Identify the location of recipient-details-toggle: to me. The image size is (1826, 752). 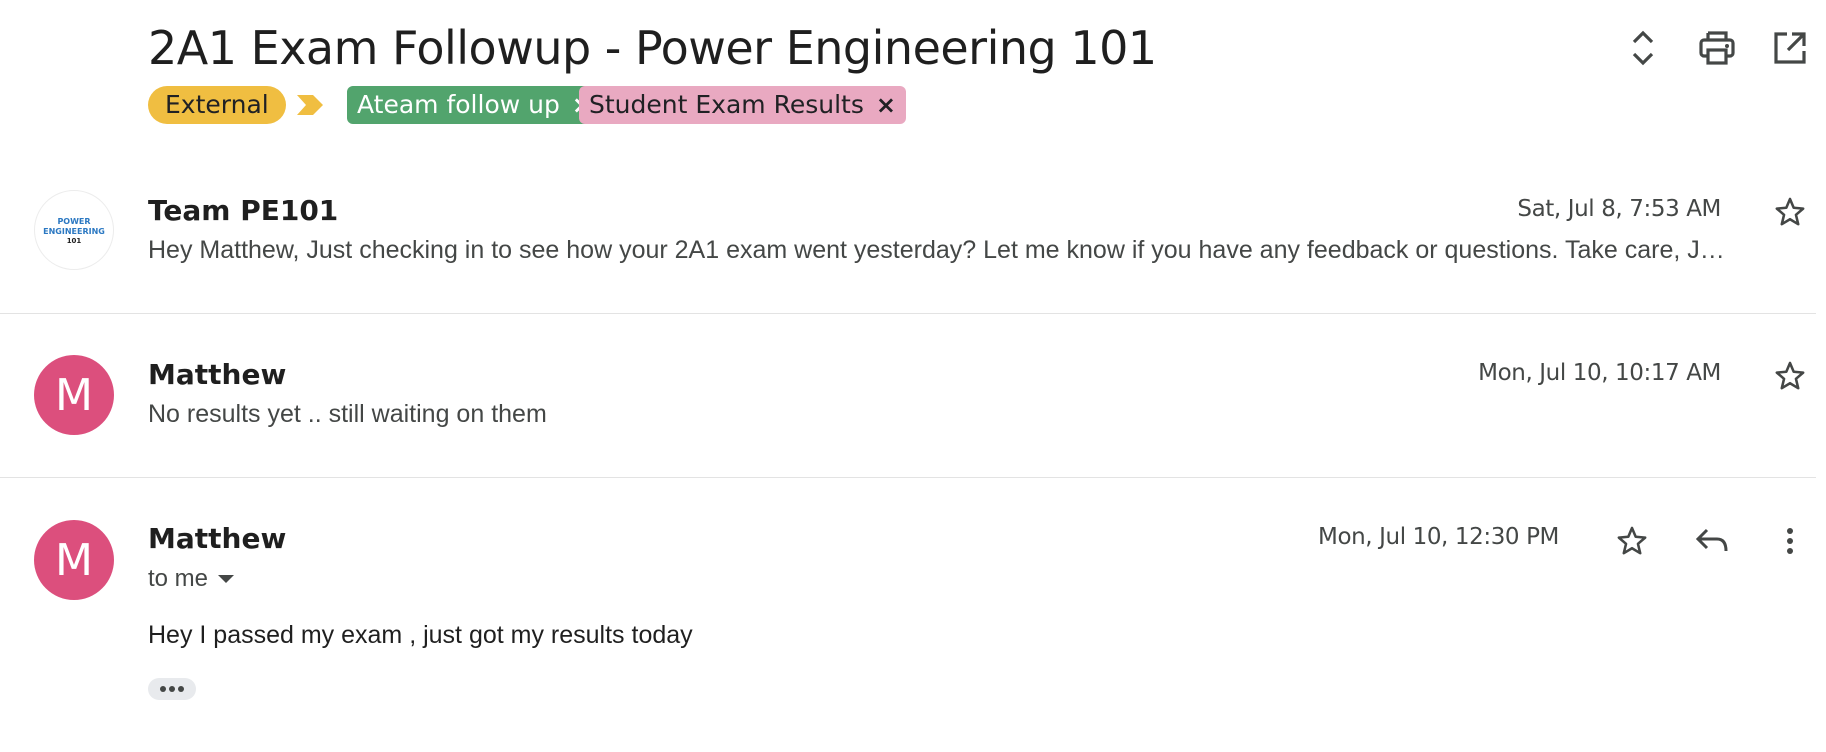
(192, 579).